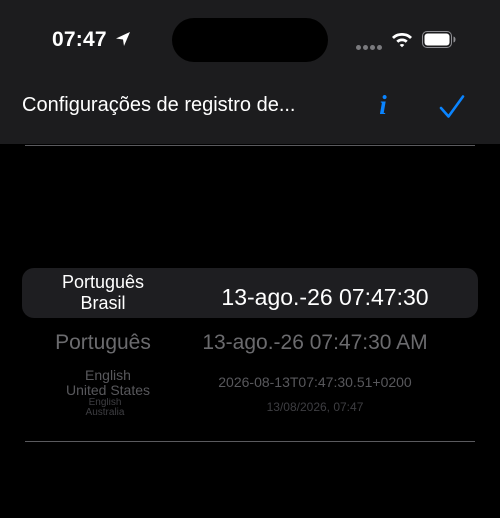  Describe the element at coordinates (402, 40) in the screenshot. I see `wifi-icon` at that location.